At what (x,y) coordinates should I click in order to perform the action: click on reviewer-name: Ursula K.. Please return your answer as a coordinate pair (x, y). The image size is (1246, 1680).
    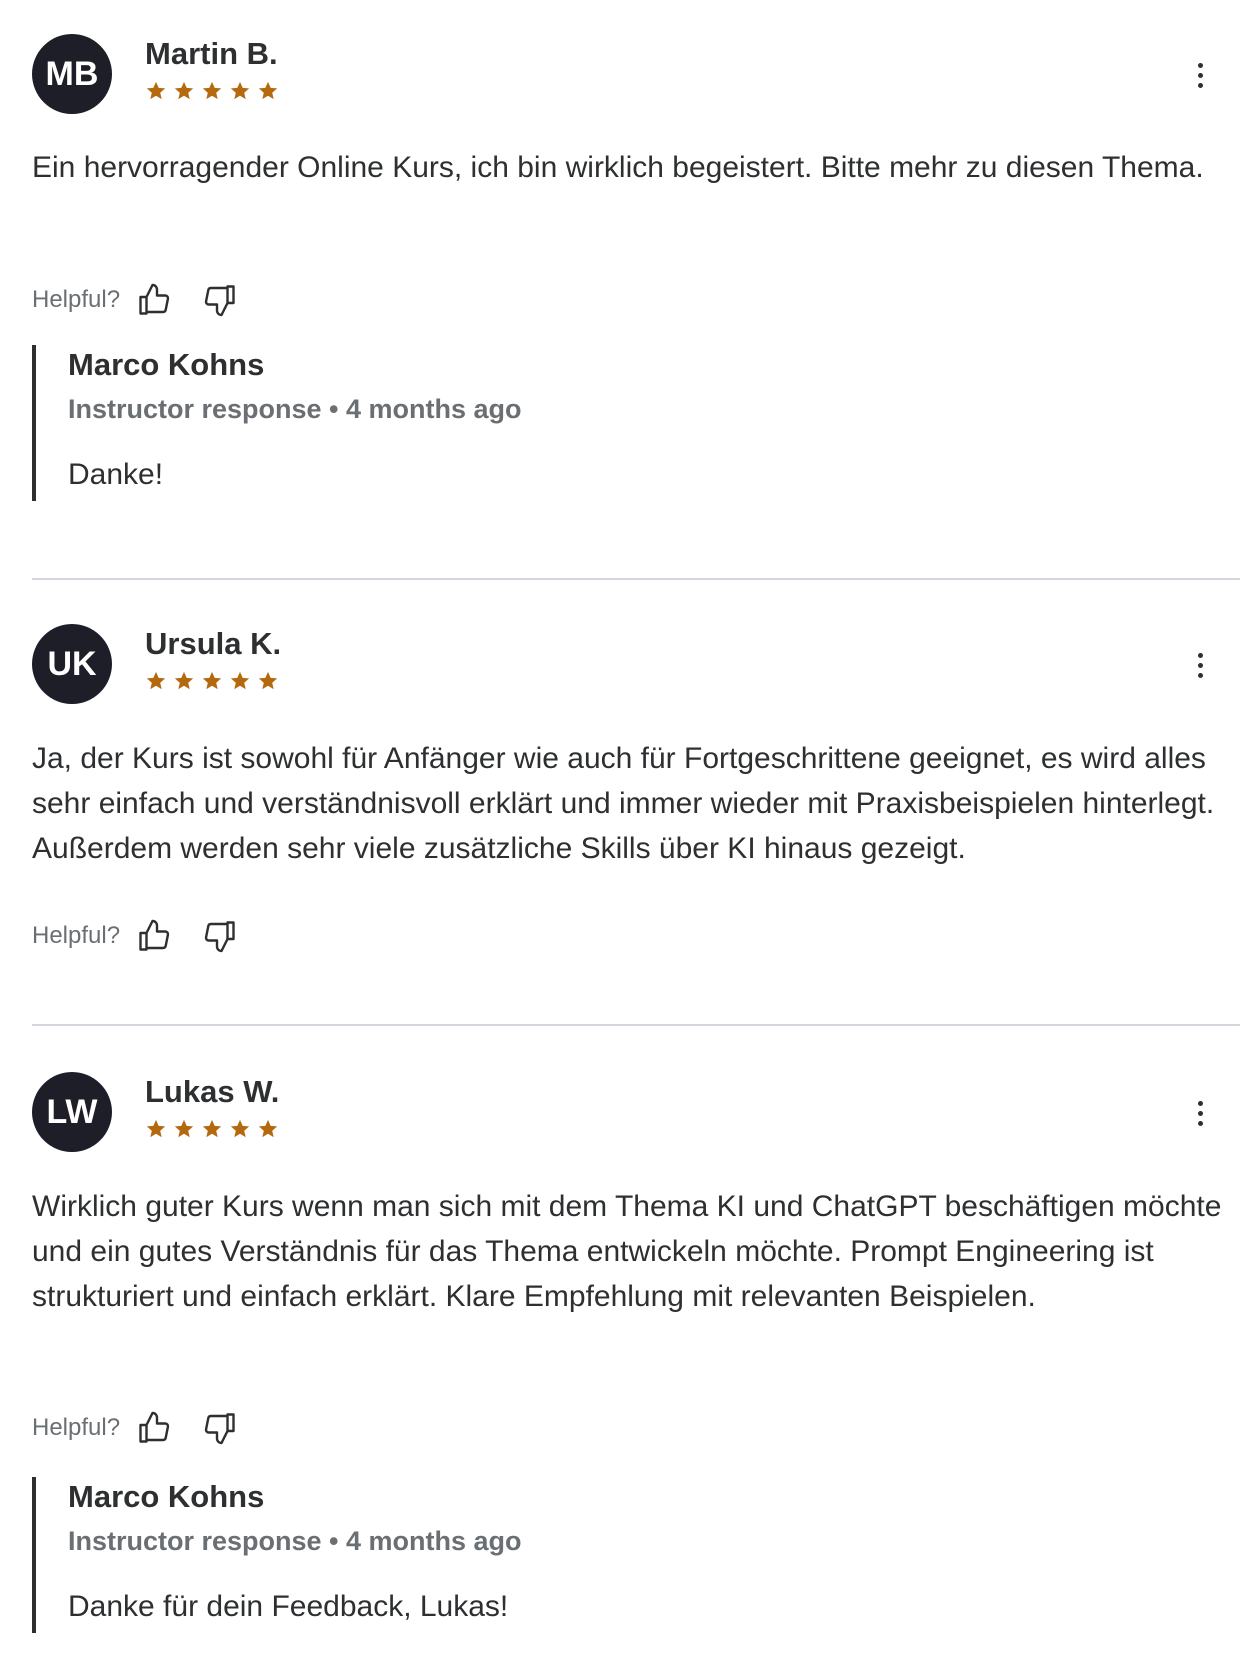
    Looking at the image, I should click on (213, 643).